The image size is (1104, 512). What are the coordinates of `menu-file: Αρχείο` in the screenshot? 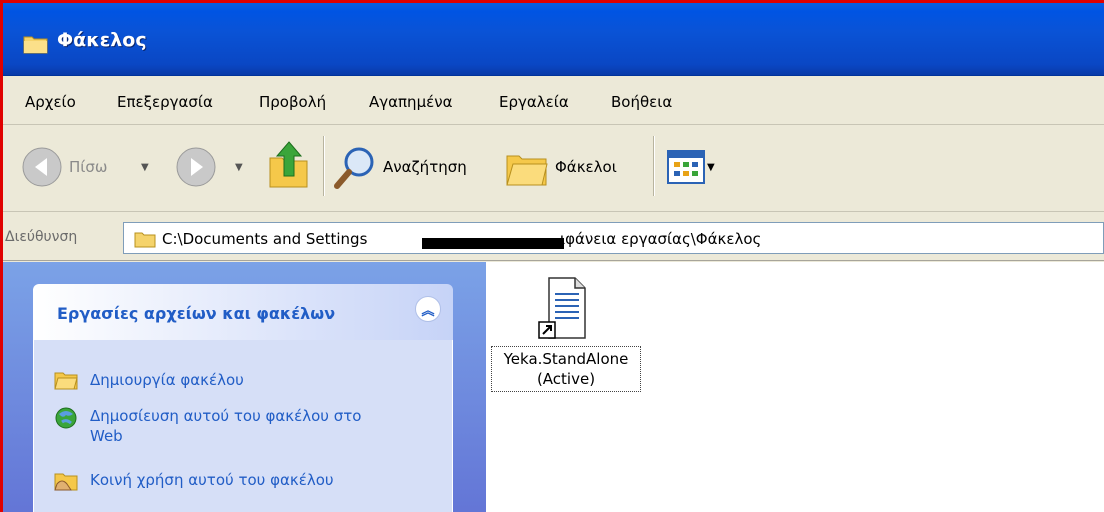 It's located at (50, 102).